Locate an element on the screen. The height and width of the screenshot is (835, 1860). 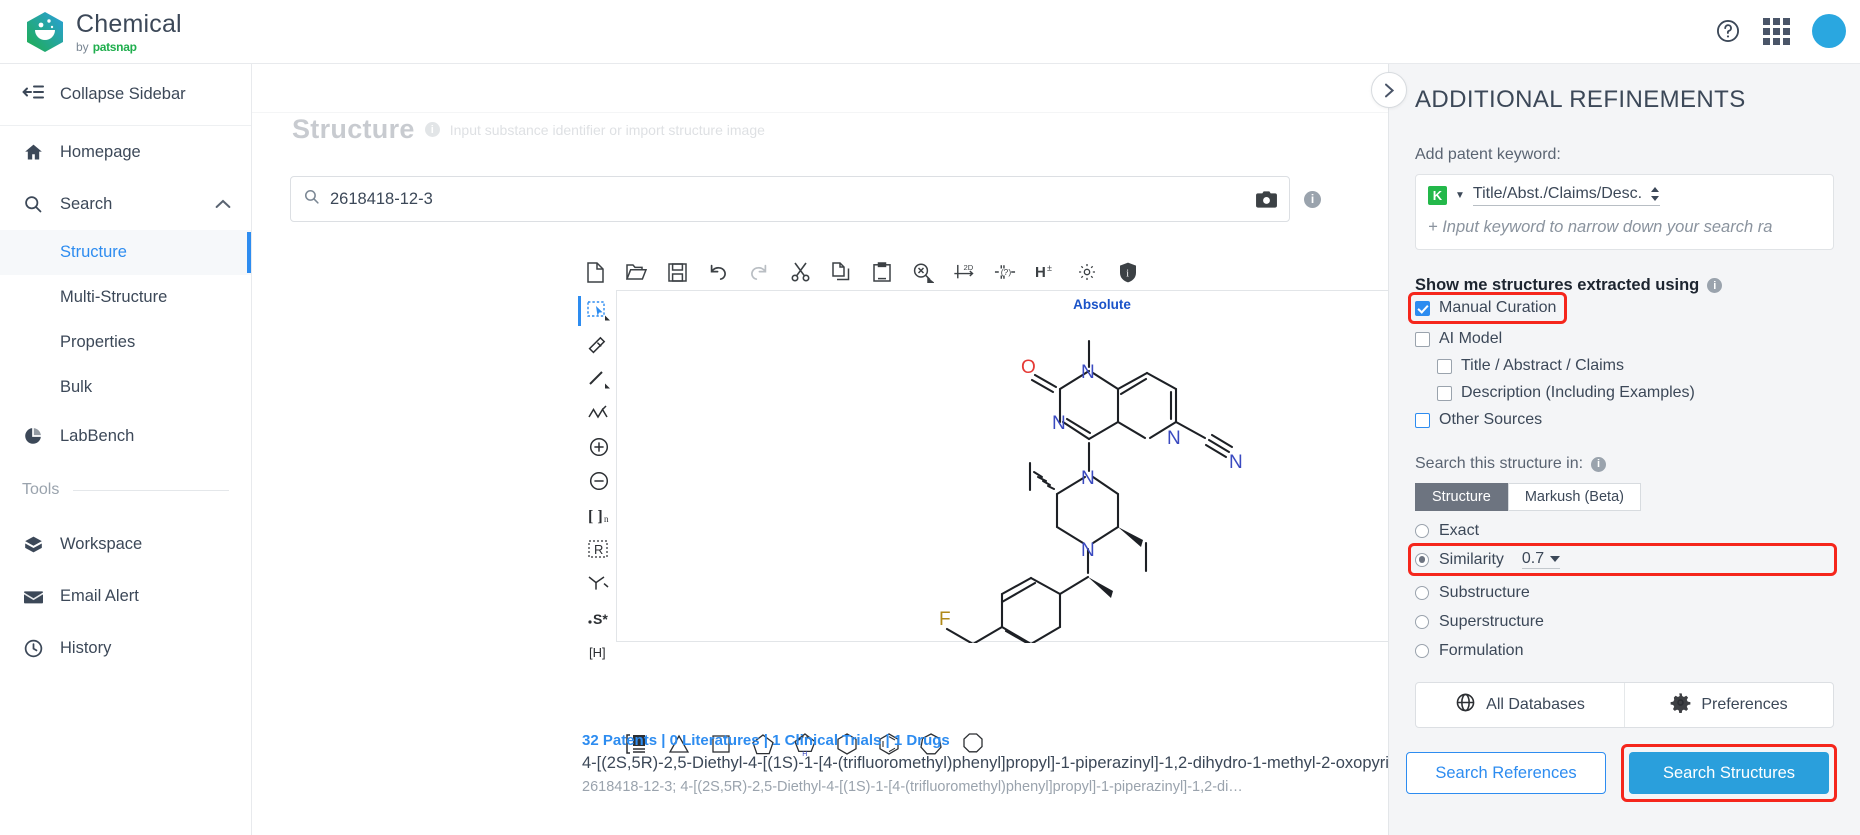
settings-gear-icon is located at coordinates (1087, 272).